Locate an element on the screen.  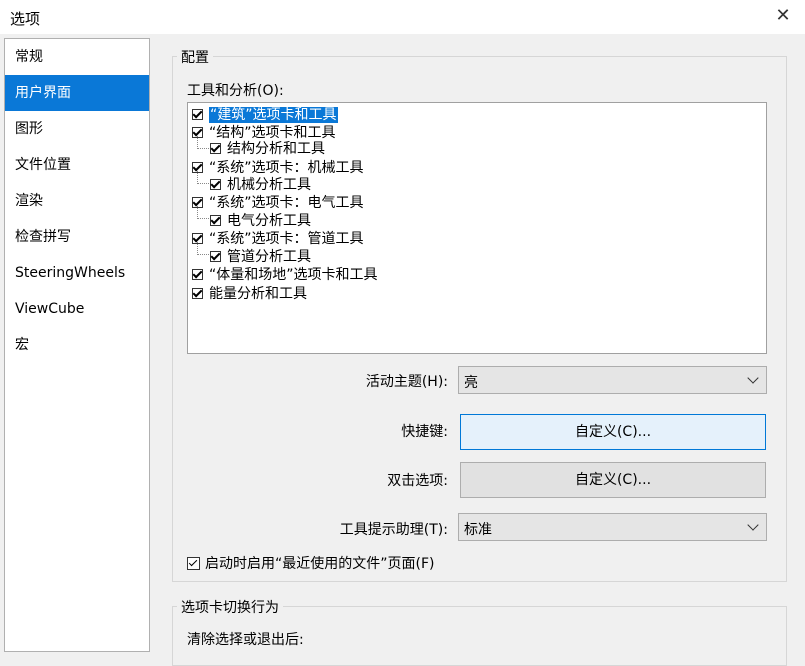
double-click-label: 双击选项: is located at coordinates (417, 481).